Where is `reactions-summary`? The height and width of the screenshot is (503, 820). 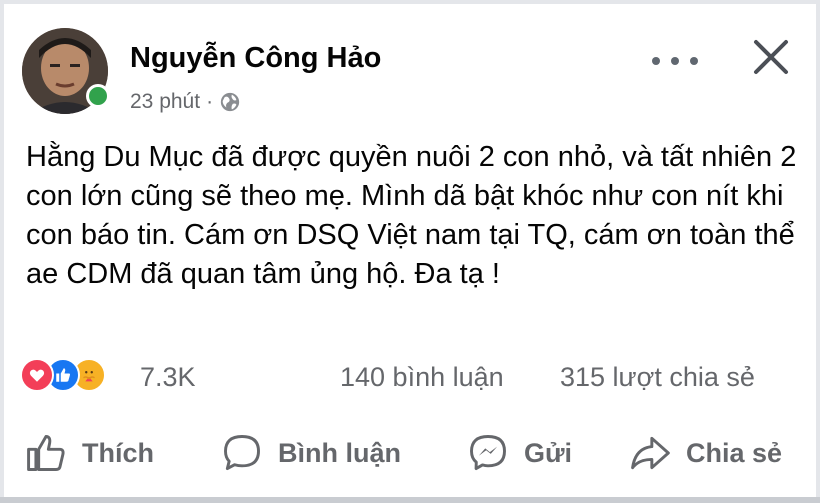 reactions-summary is located at coordinates (63, 376).